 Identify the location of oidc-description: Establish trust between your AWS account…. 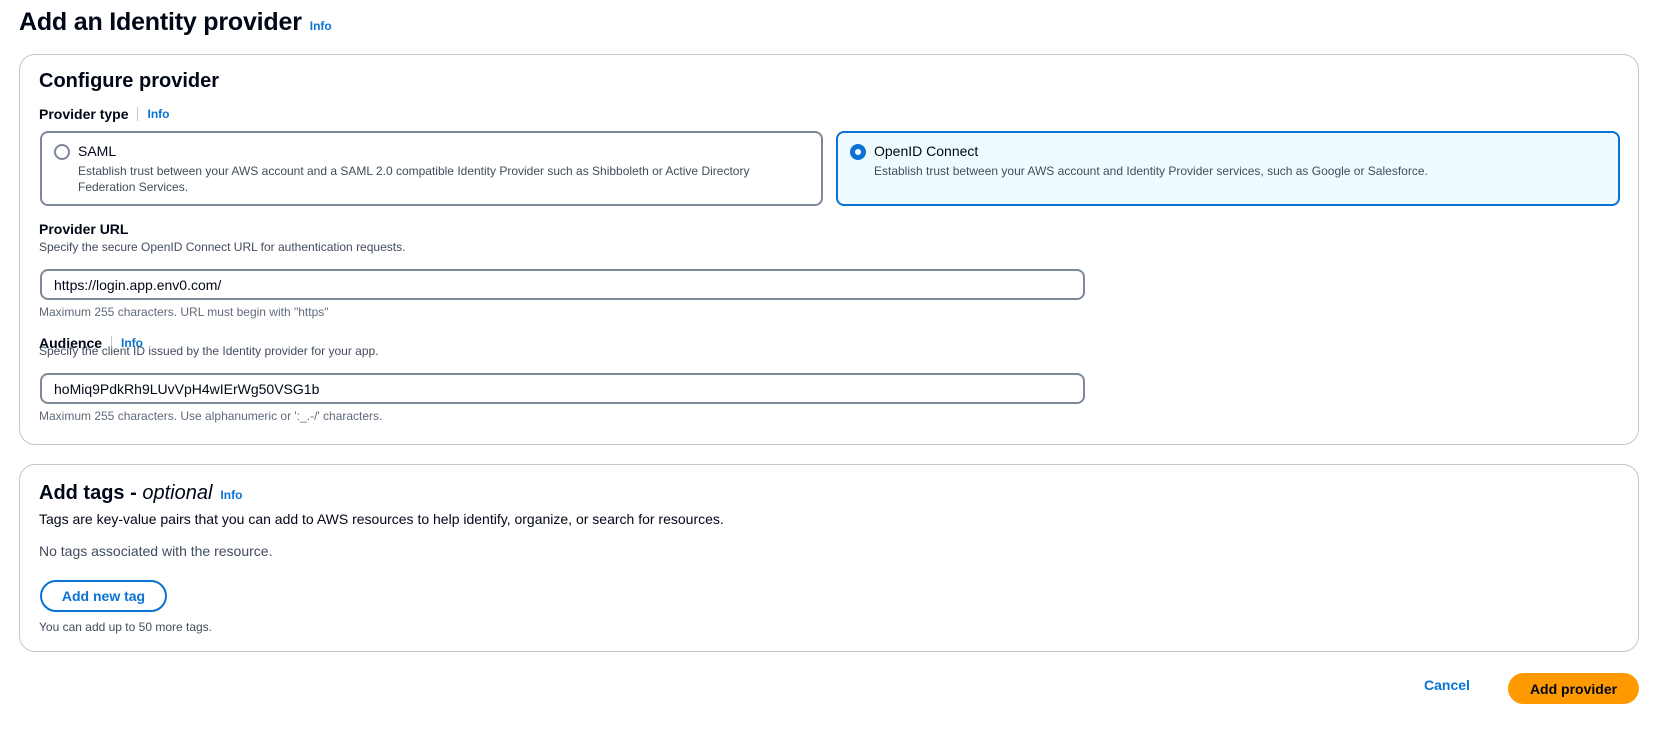
(1151, 171).